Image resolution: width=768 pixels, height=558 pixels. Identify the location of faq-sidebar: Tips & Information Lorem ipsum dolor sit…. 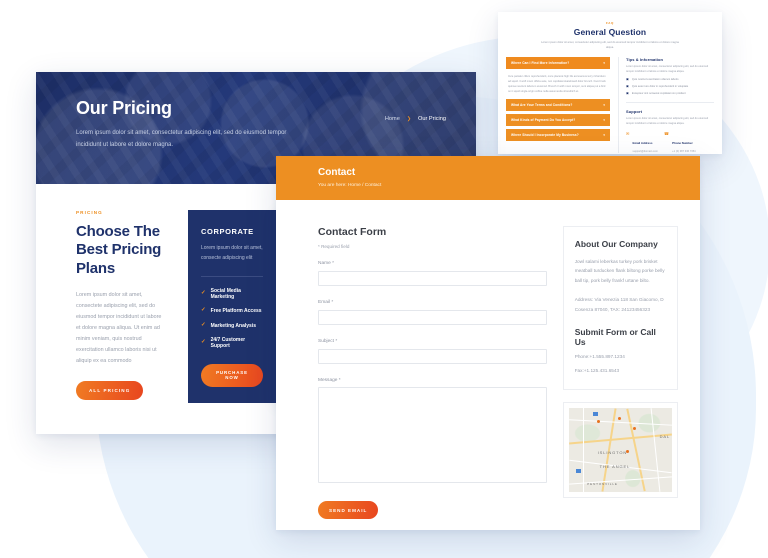
(666, 105).